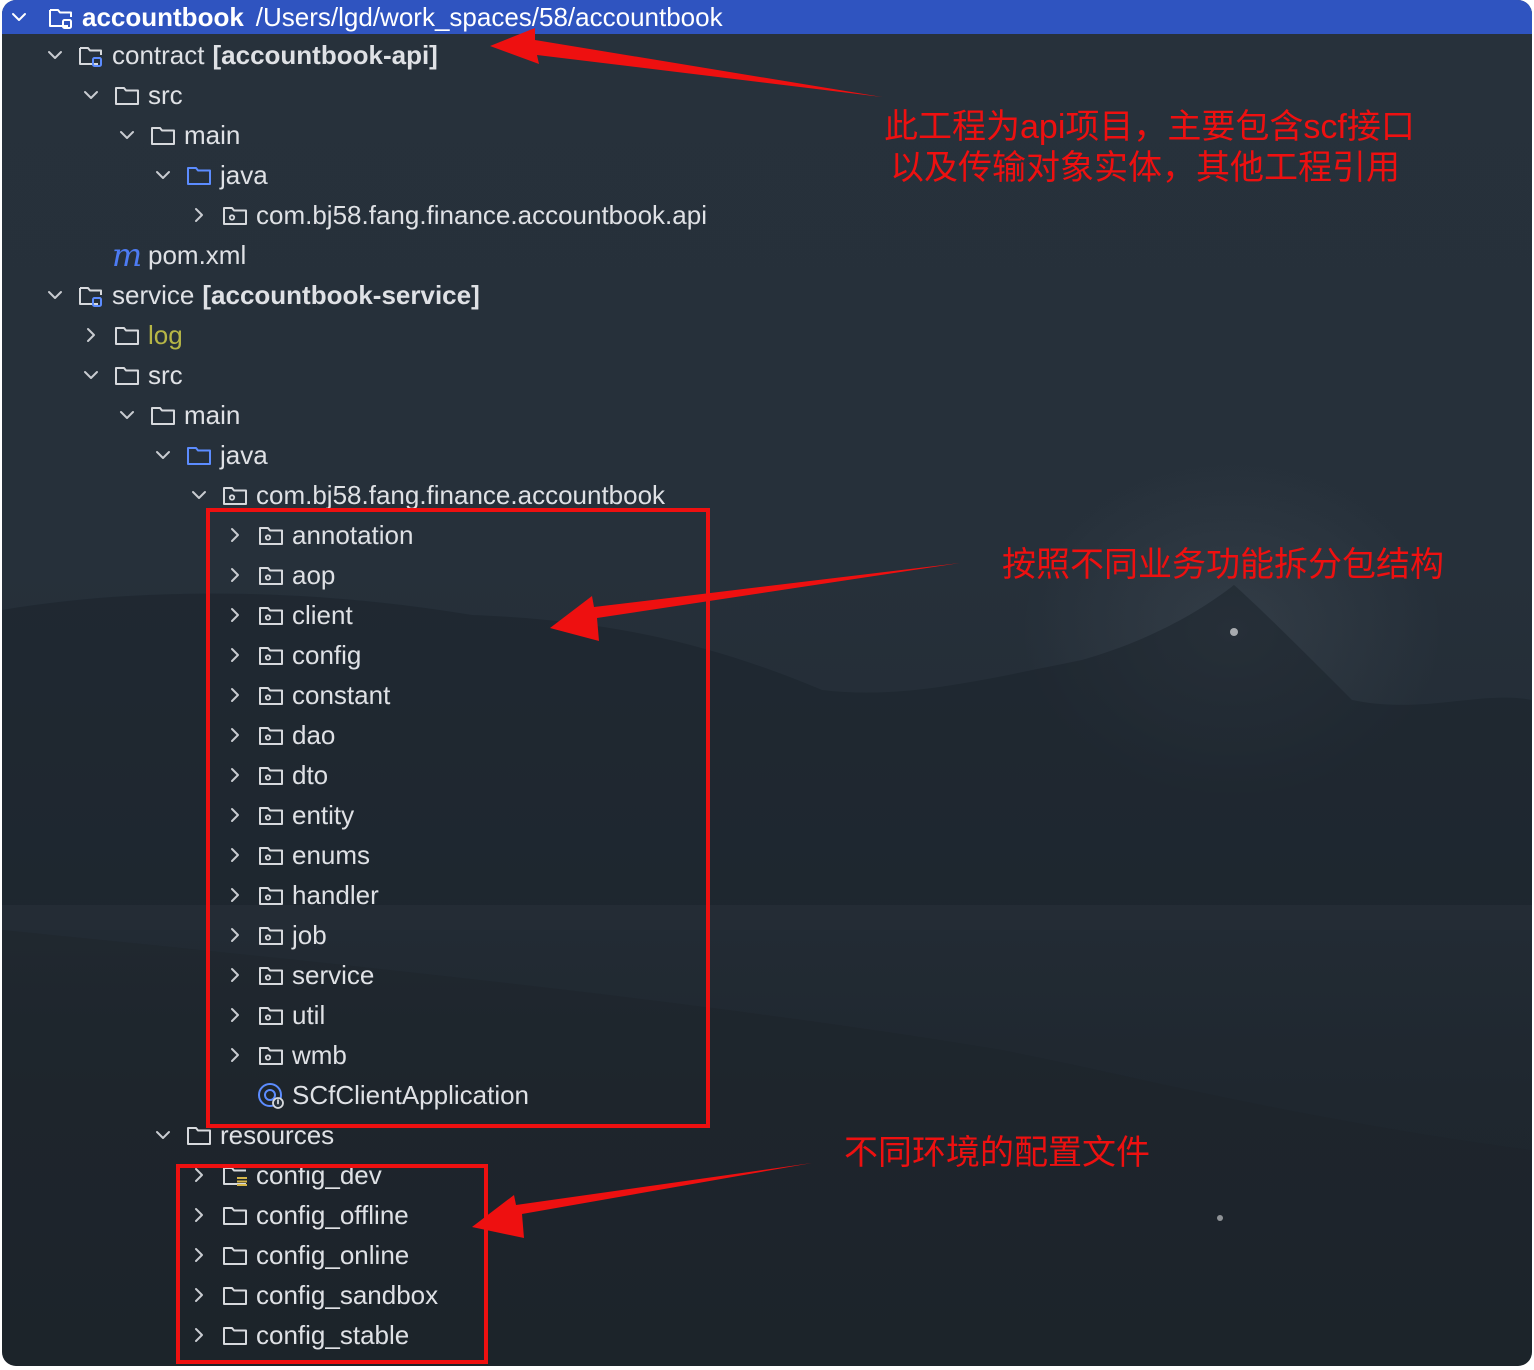  Describe the element at coordinates (1223, 565) in the screenshot. I see `packages-note: 按照不同业务功能拆分包结构` at that location.